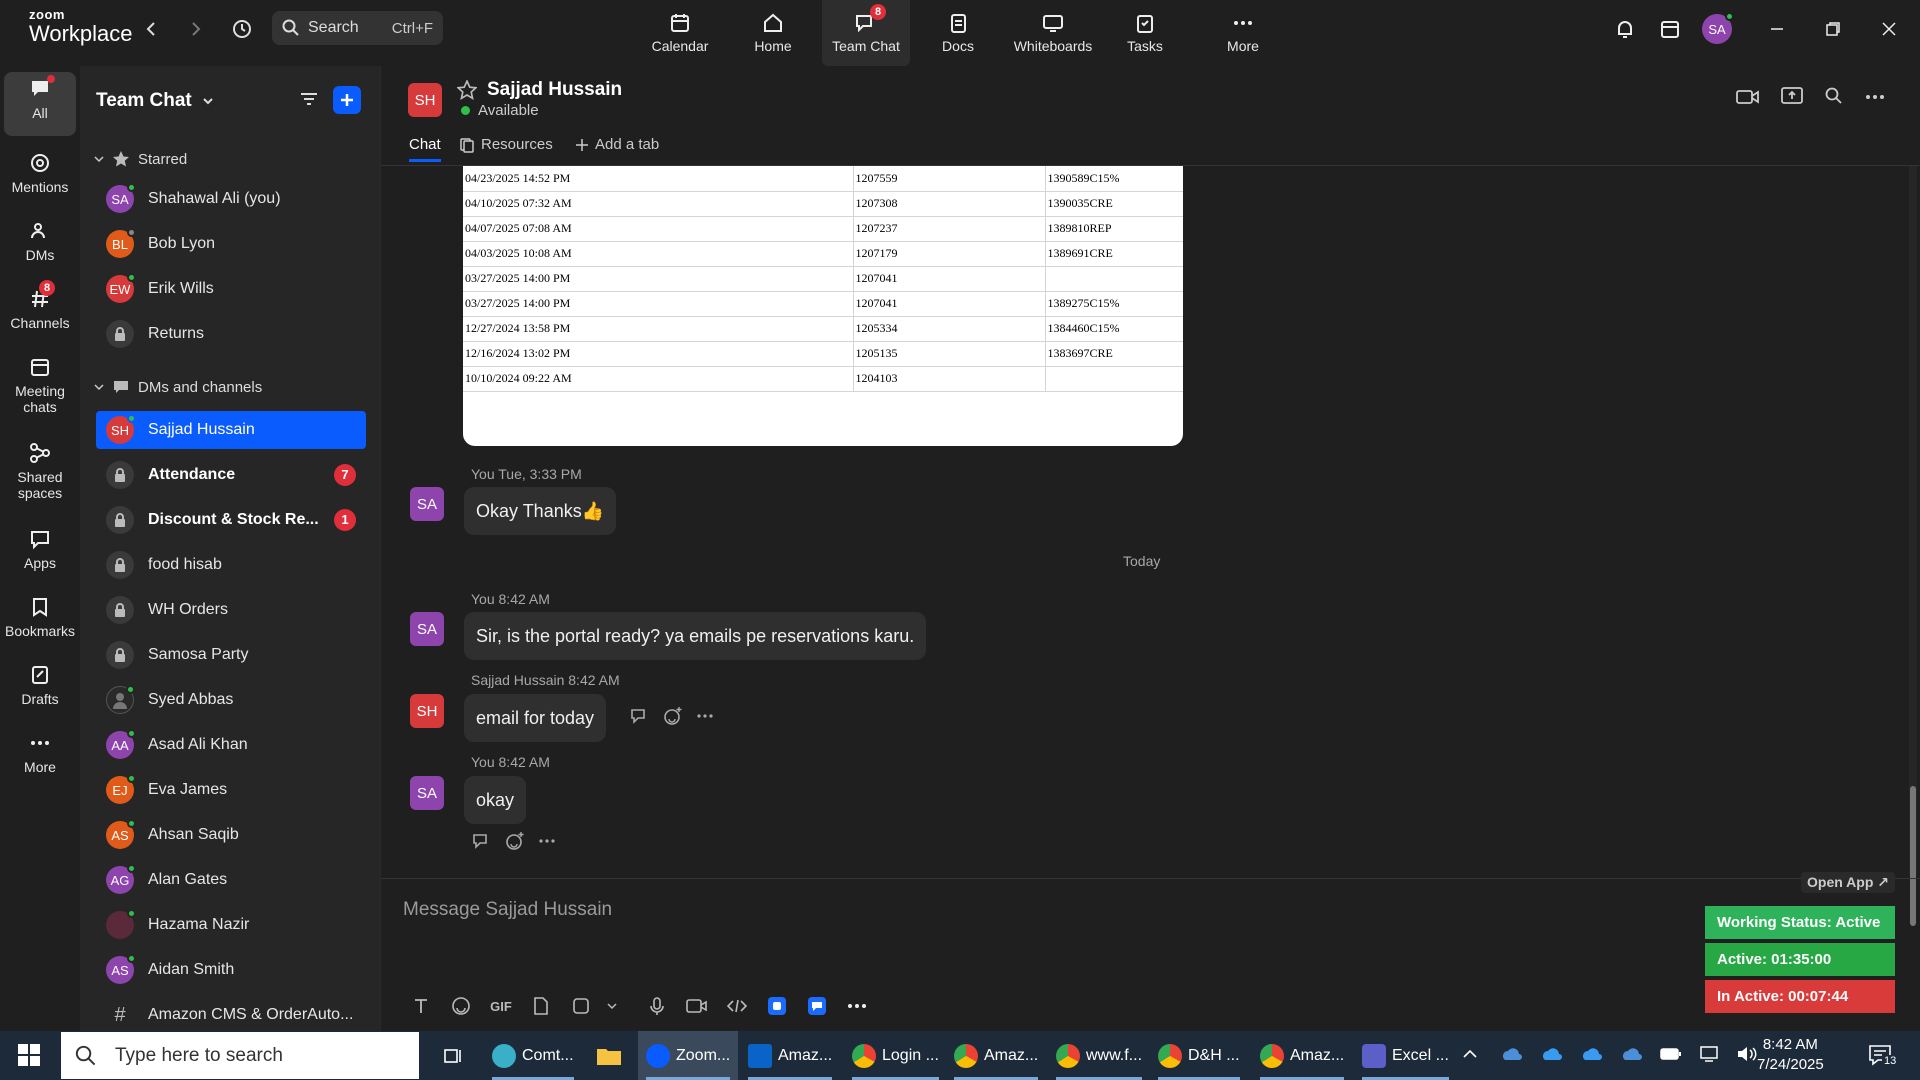  What do you see at coordinates (231, 835) in the screenshot?
I see `sidebar-item-ahsan-saqib: AS Ahsan Saqib` at bounding box center [231, 835].